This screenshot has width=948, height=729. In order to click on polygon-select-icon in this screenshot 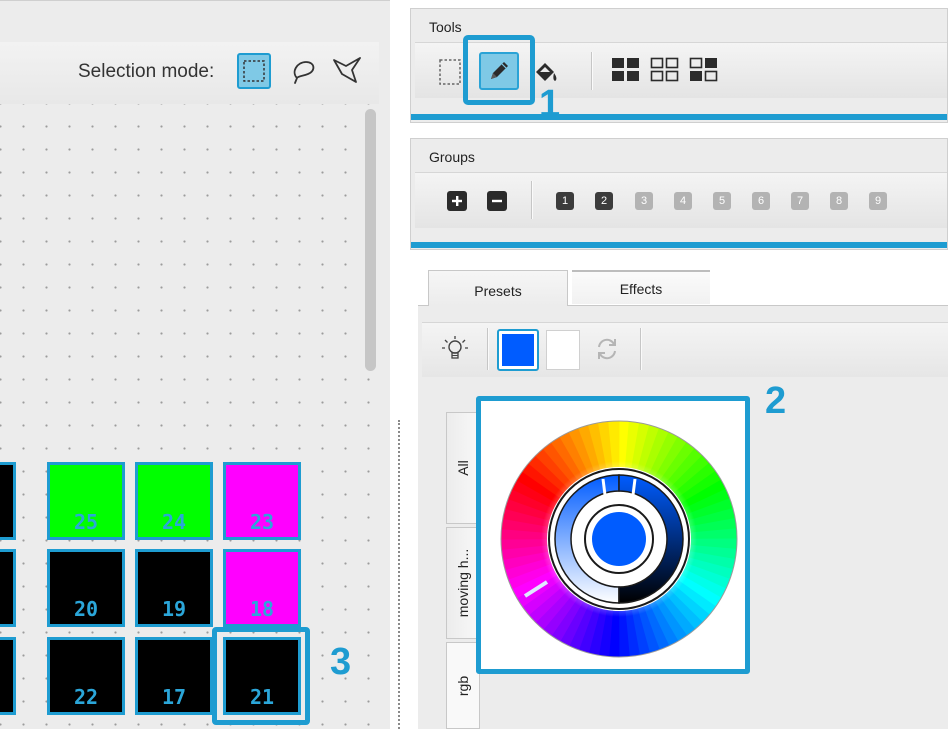, I will do `click(347, 70)`.